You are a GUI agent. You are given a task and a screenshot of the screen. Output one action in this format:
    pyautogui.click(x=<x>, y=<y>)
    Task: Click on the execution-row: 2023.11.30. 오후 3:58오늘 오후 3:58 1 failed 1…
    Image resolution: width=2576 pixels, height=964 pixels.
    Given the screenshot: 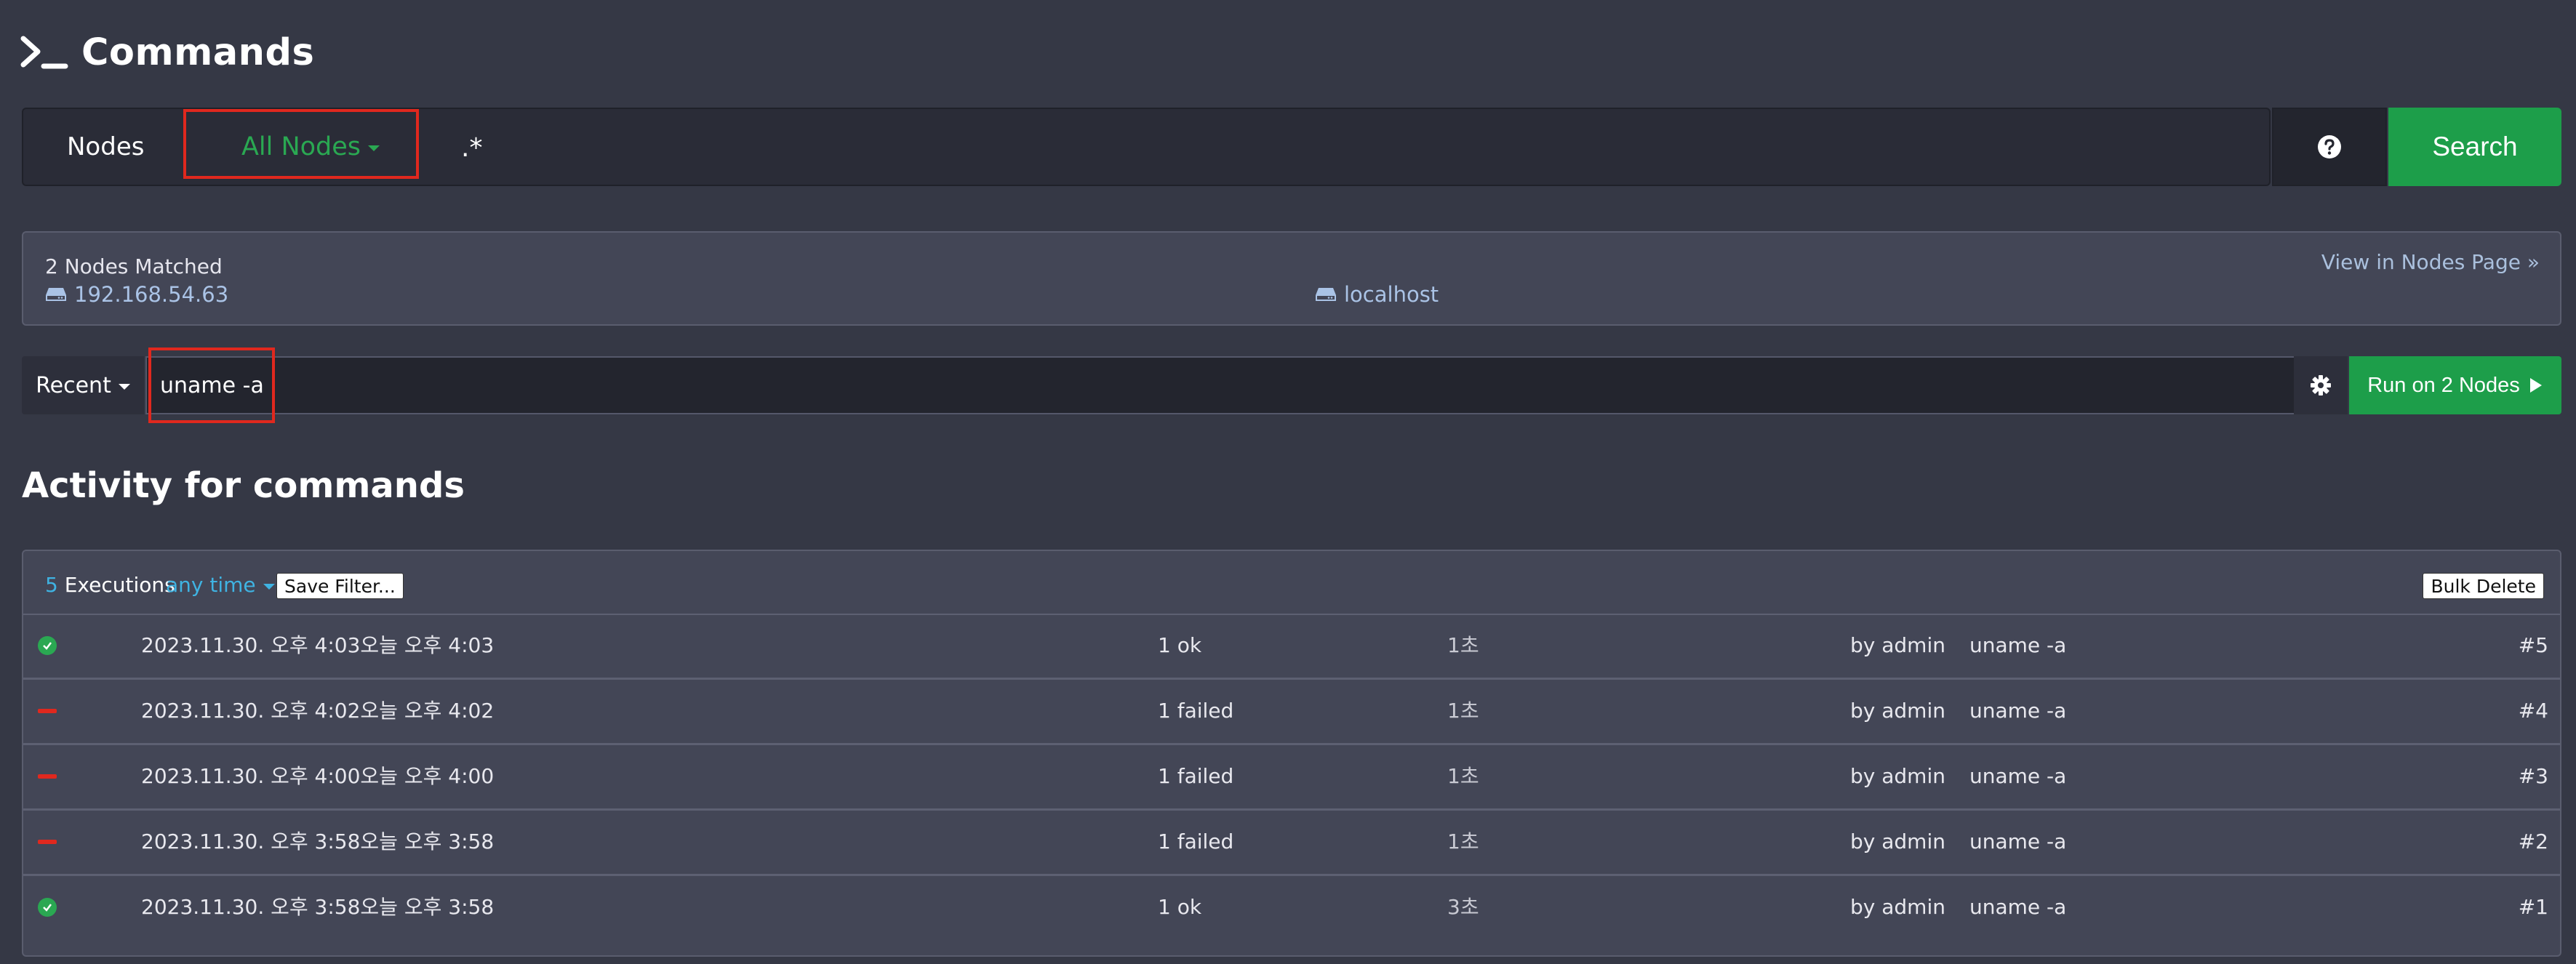 What is the action you would take?
    pyautogui.click(x=1291, y=843)
    